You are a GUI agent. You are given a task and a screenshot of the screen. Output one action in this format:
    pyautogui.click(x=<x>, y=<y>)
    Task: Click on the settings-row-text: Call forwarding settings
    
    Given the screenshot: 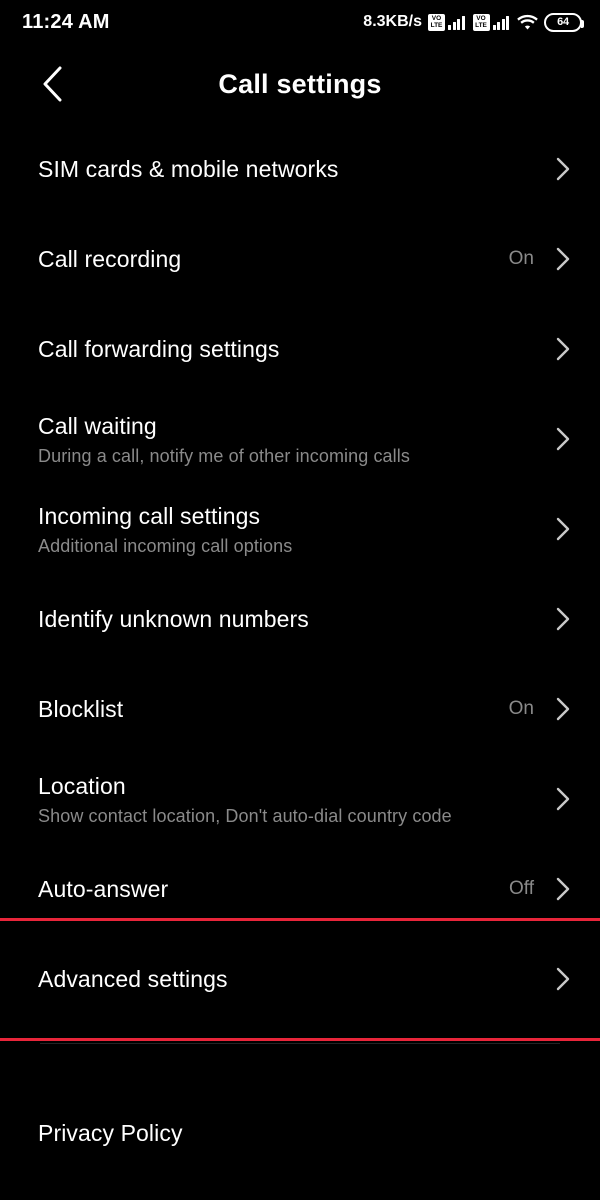 What is the action you would take?
    pyautogui.click(x=295, y=349)
    